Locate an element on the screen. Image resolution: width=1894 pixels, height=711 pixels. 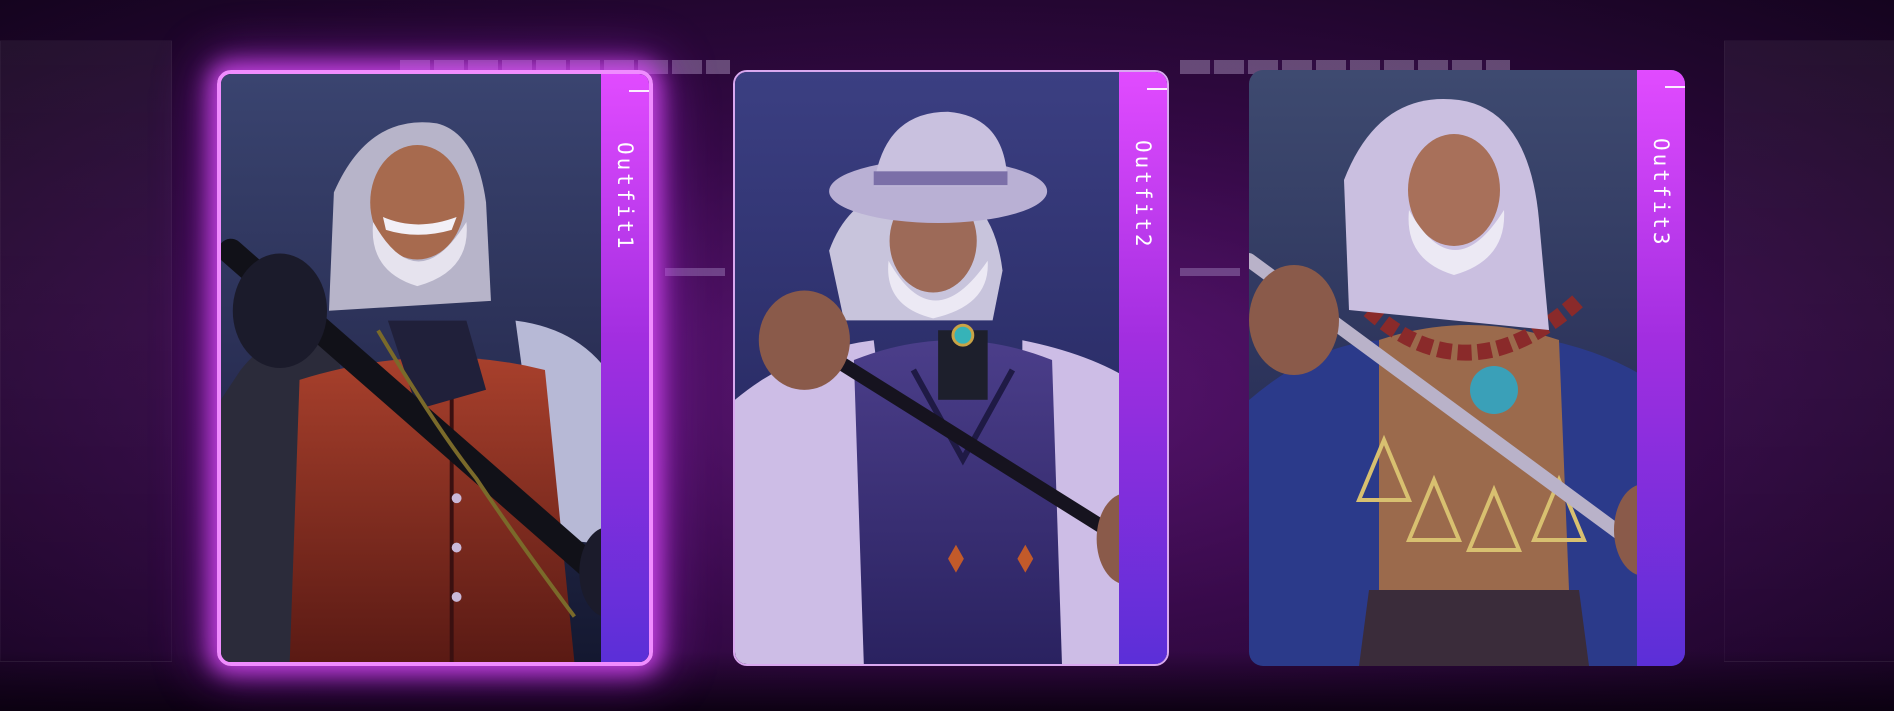
outfit-2-label: Outfit2 is located at coordinates (1143, 195).